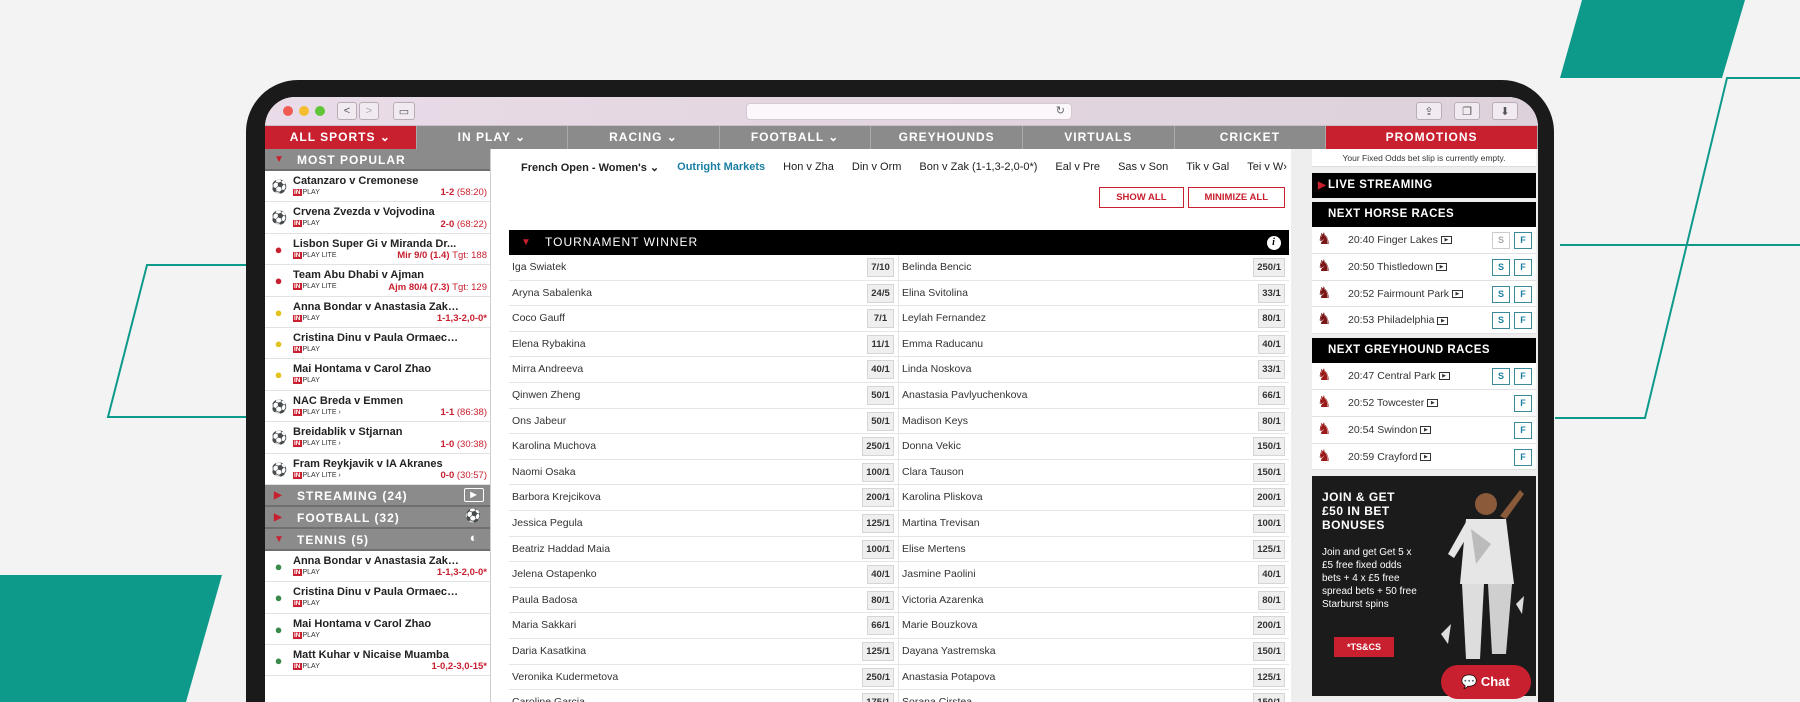 The width and height of the screenshot is (1800, 702). What do you see at coordinates (880, 344) in the screenshot?
I see `odds-button: 11/1` at bounding box center [880, 344].